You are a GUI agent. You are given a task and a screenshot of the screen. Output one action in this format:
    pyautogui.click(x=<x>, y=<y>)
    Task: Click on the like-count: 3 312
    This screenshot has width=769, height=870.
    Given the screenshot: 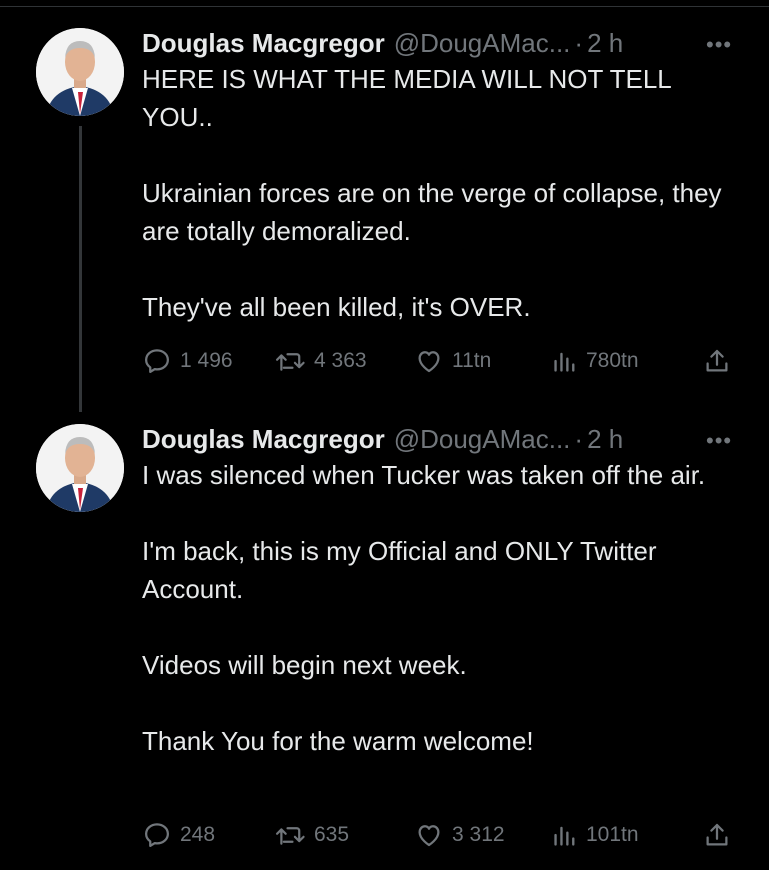 What is the action you would take?
    pyautogui.click(x=478, y=834)
    